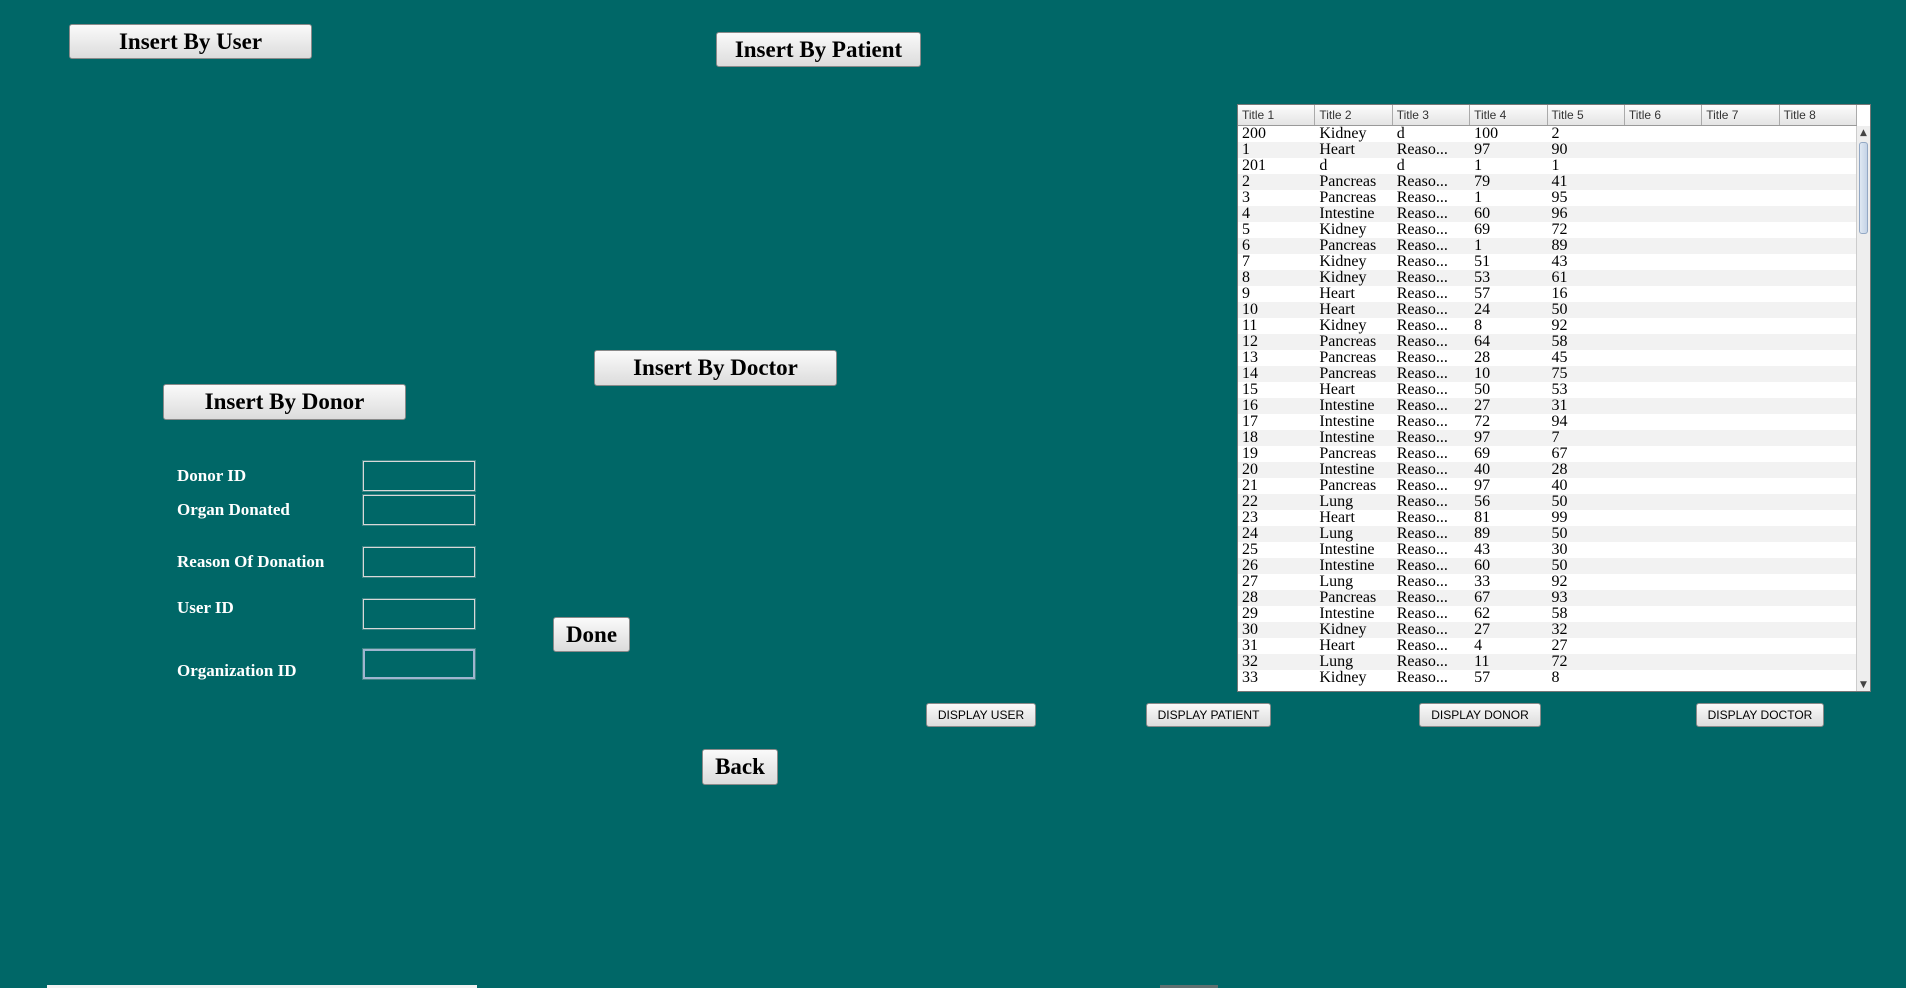  Describe the element at coordinates (1547, 678) in the screenshot. I see `table-row: 33 Kidney Reaso... 57 8` at that location.